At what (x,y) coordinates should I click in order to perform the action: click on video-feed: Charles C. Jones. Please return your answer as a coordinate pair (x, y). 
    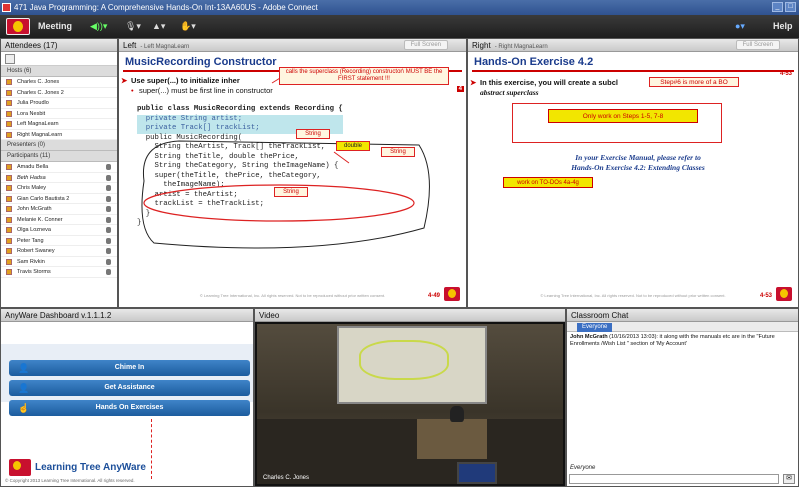
    Looking at the image, I should click on (410, 404).